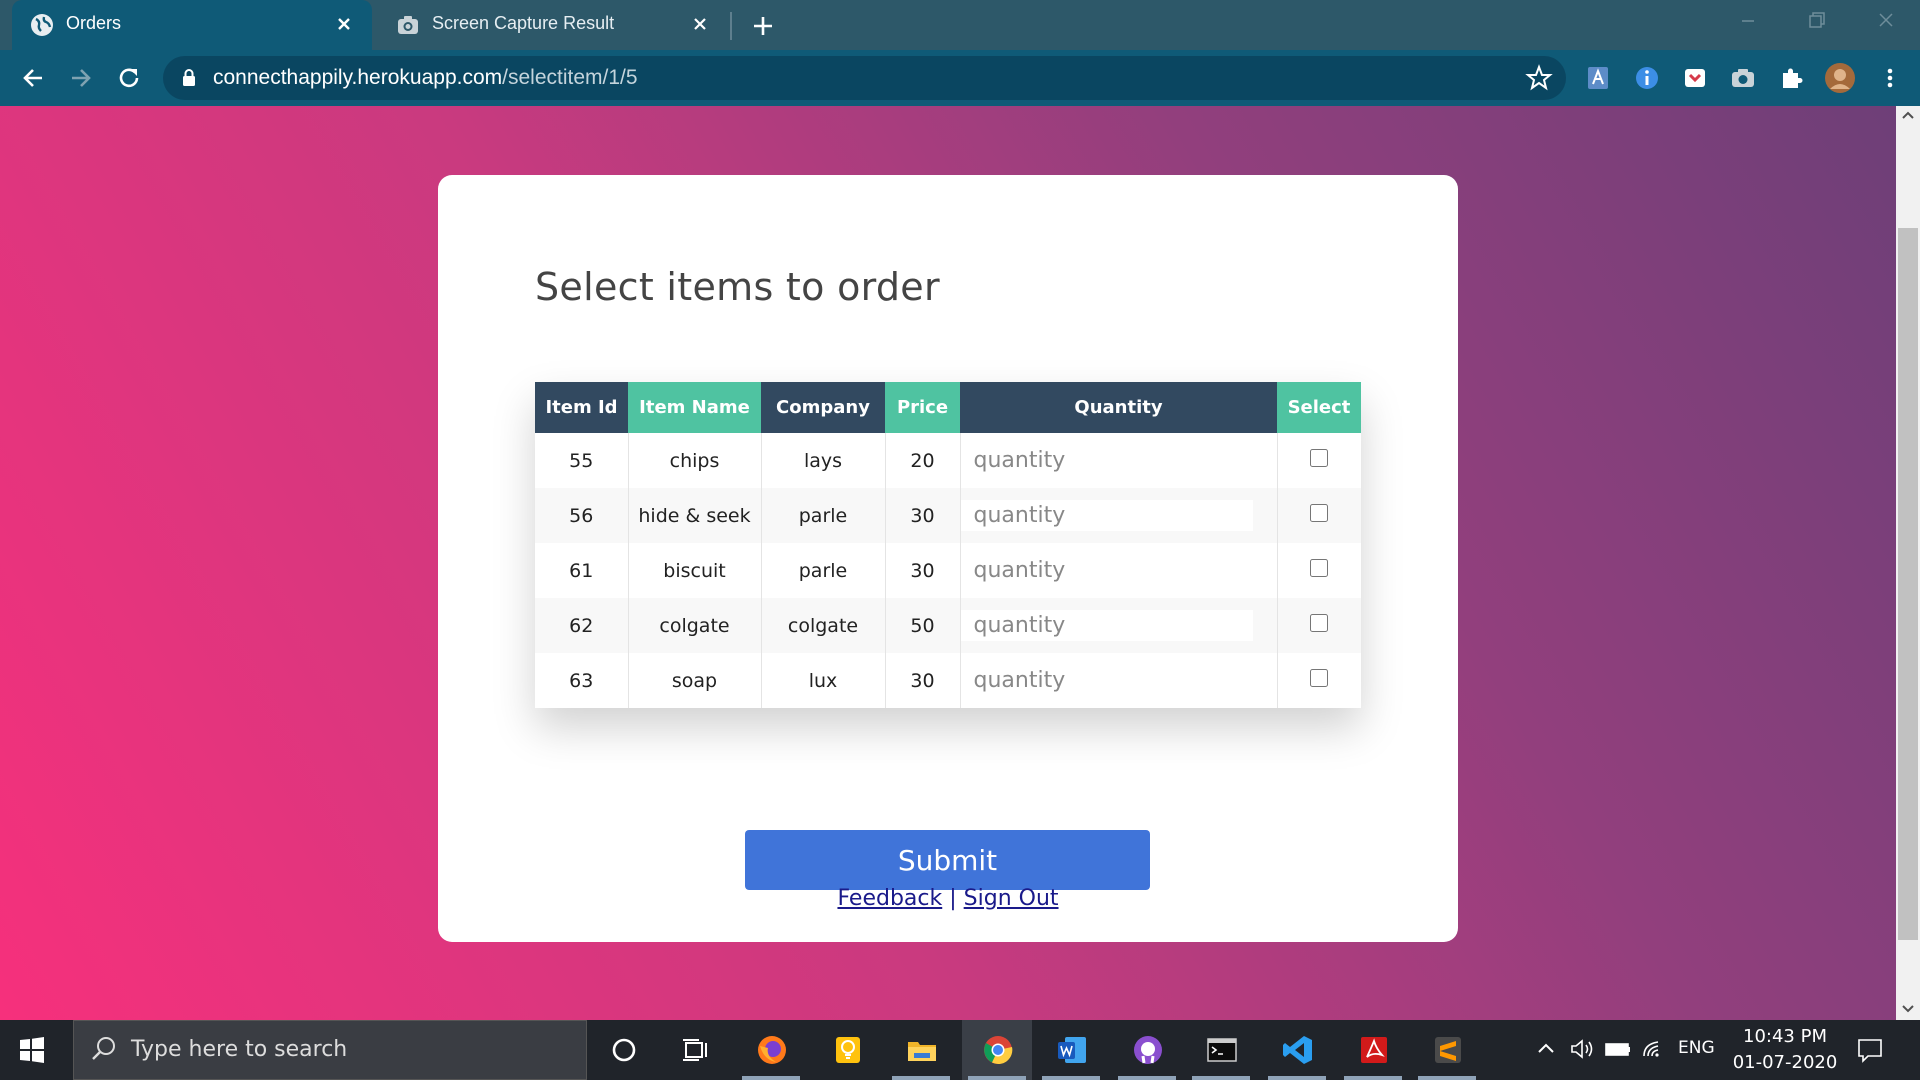  Describe the element at coordinates (1886, 21) in the screenshot. I see `window-close-icon` at that location.